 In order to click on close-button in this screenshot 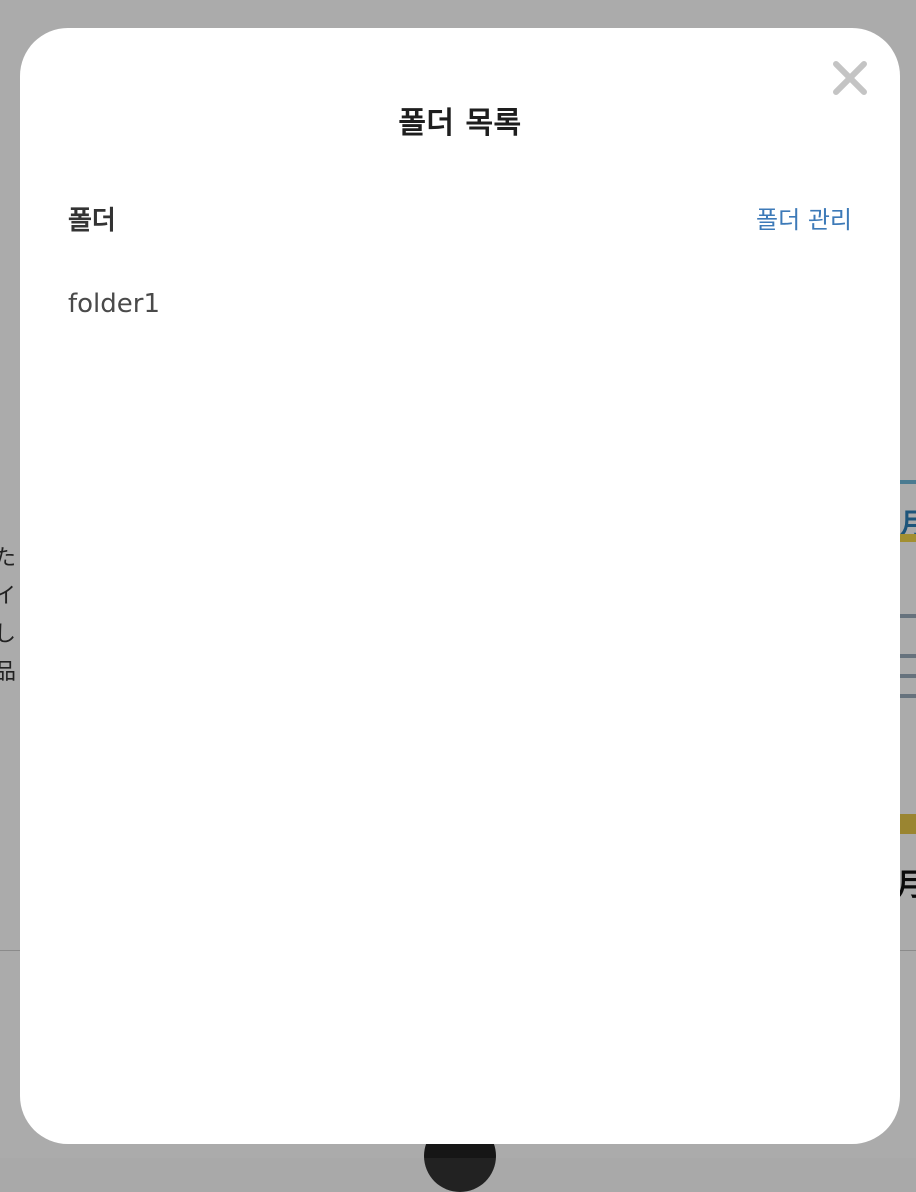, I will do `click(850, 78)`.